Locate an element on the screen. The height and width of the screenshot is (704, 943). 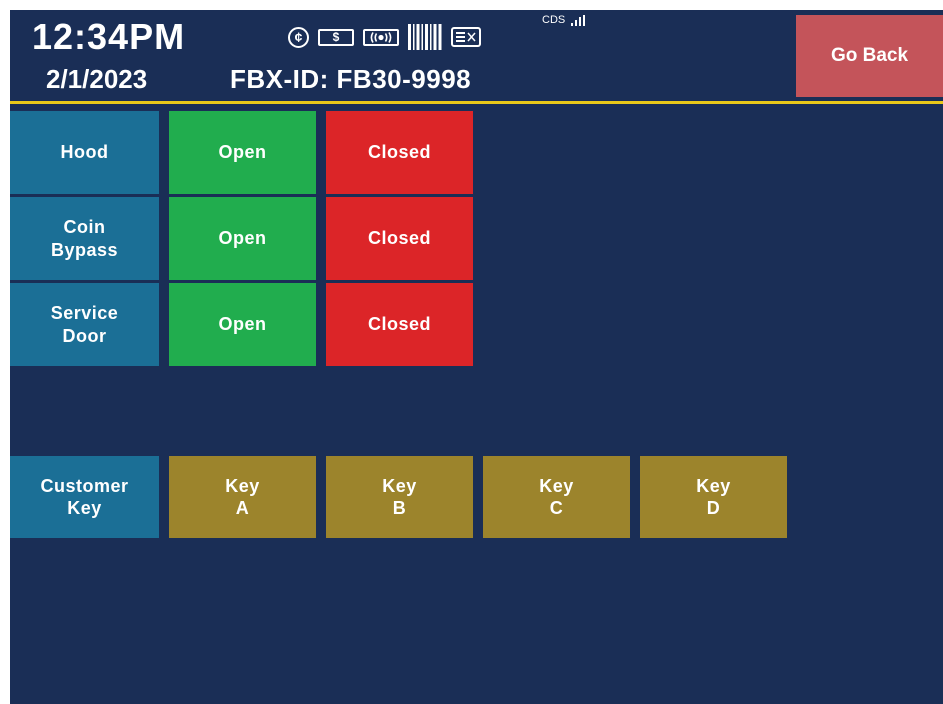
hood-closed-button: Closed is located at coordinates (399, 152).